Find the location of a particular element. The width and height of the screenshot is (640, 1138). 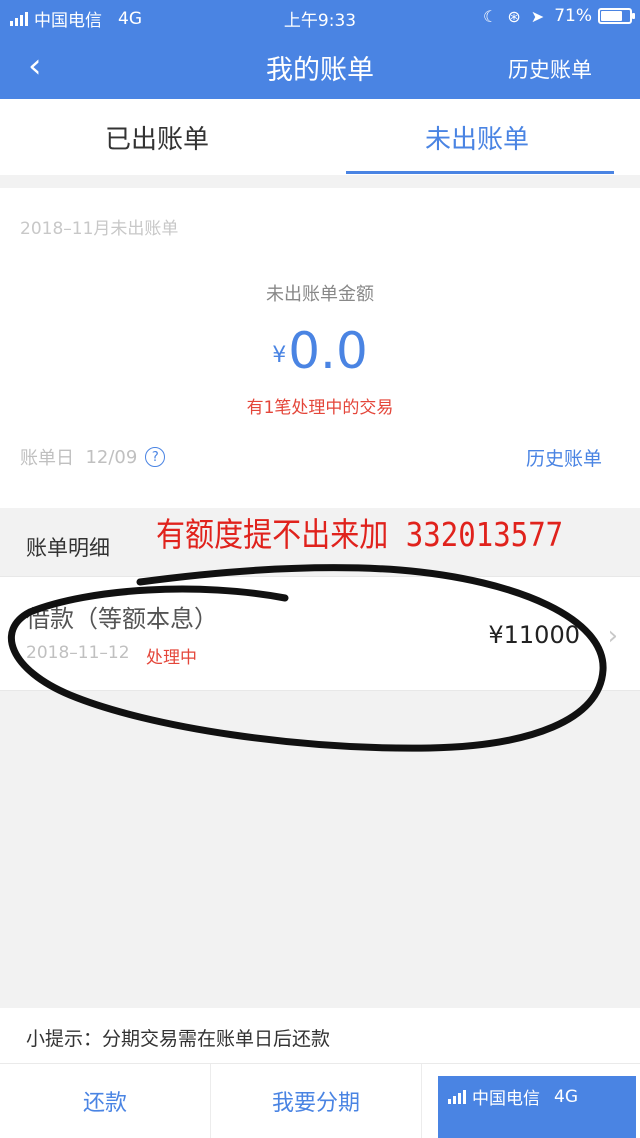

history-bills-link: 历史账单 is located at coordinates (550, 69).